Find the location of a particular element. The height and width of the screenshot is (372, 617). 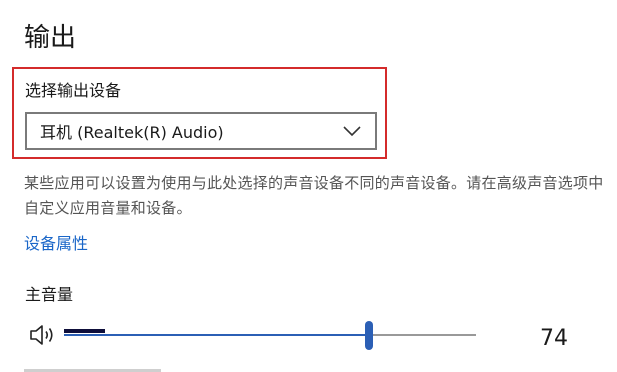

output-device-label: 选择输出设备 is located at coordinates (73, 90).